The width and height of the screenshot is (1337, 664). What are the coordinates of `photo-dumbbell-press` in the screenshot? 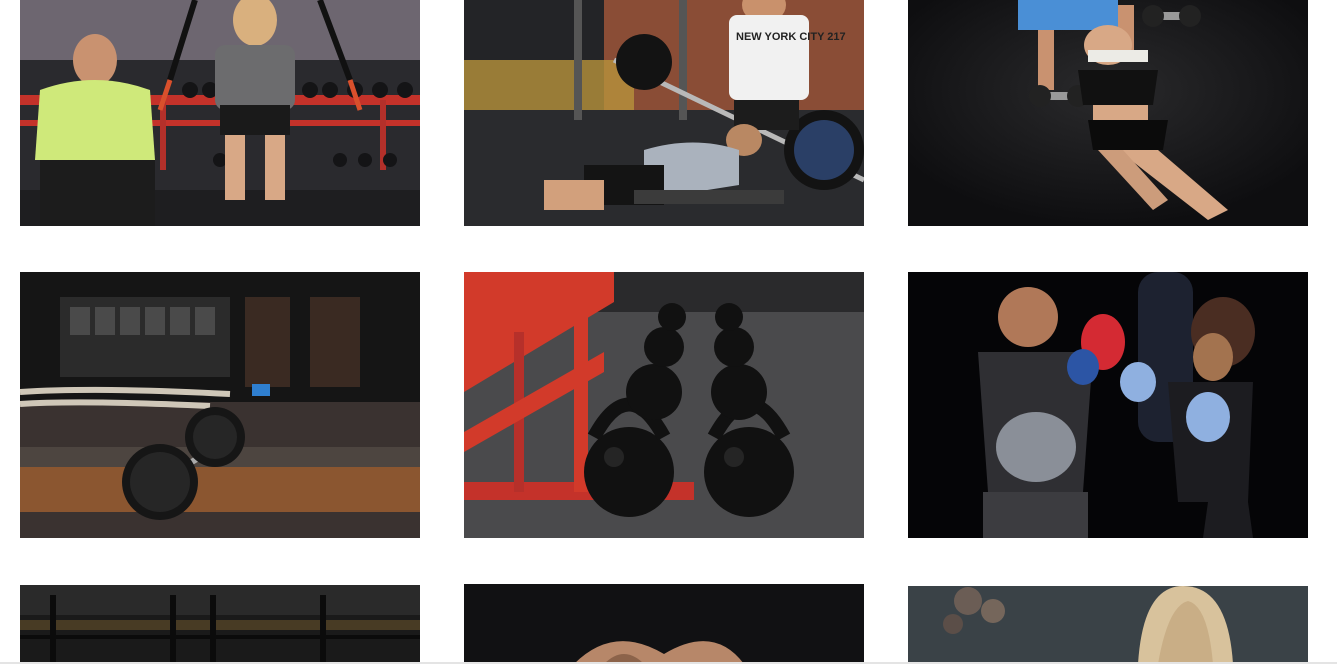 It's located at (1108, 113).